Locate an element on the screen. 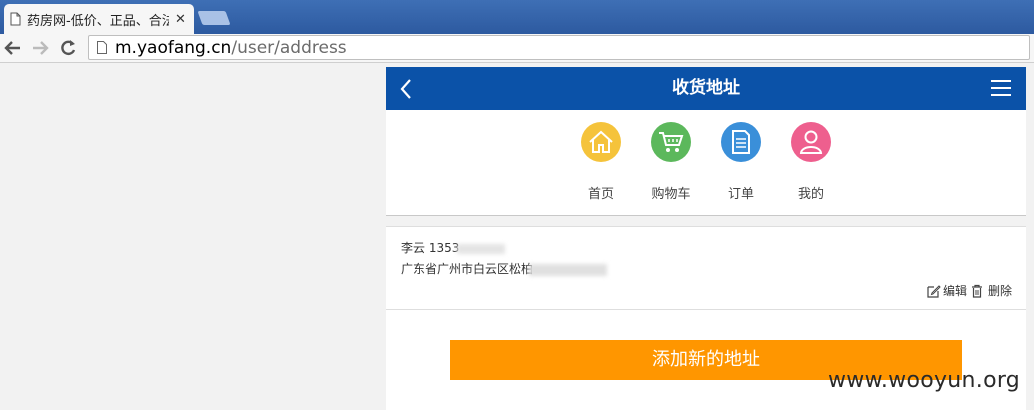  browser-toolbar: m.yaofang.cn /user/address is located at coordinates (517, 48).